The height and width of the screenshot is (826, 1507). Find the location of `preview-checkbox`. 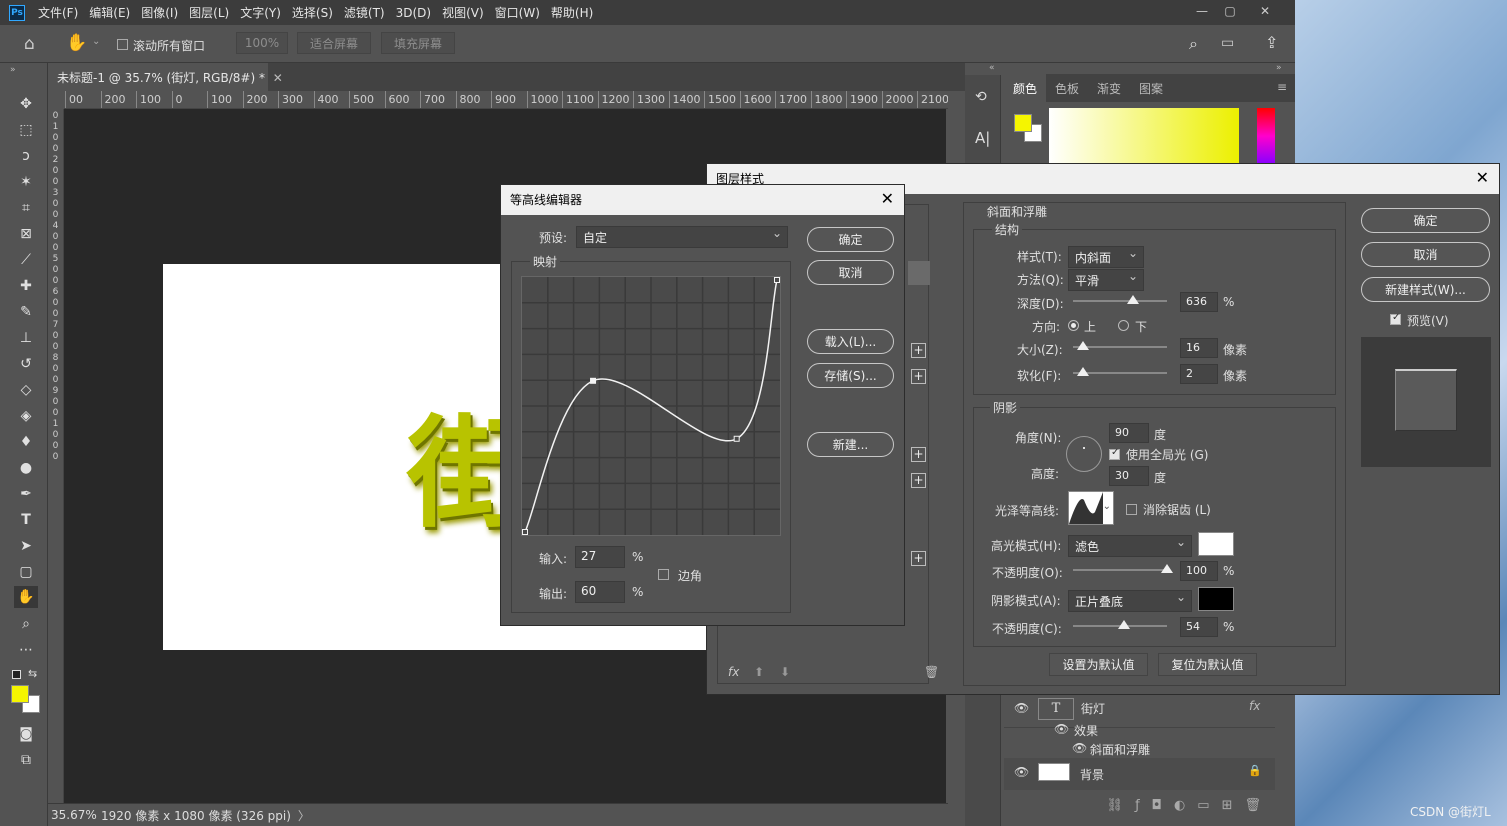

preview-checkbox is located at coordinates (1395, 318).